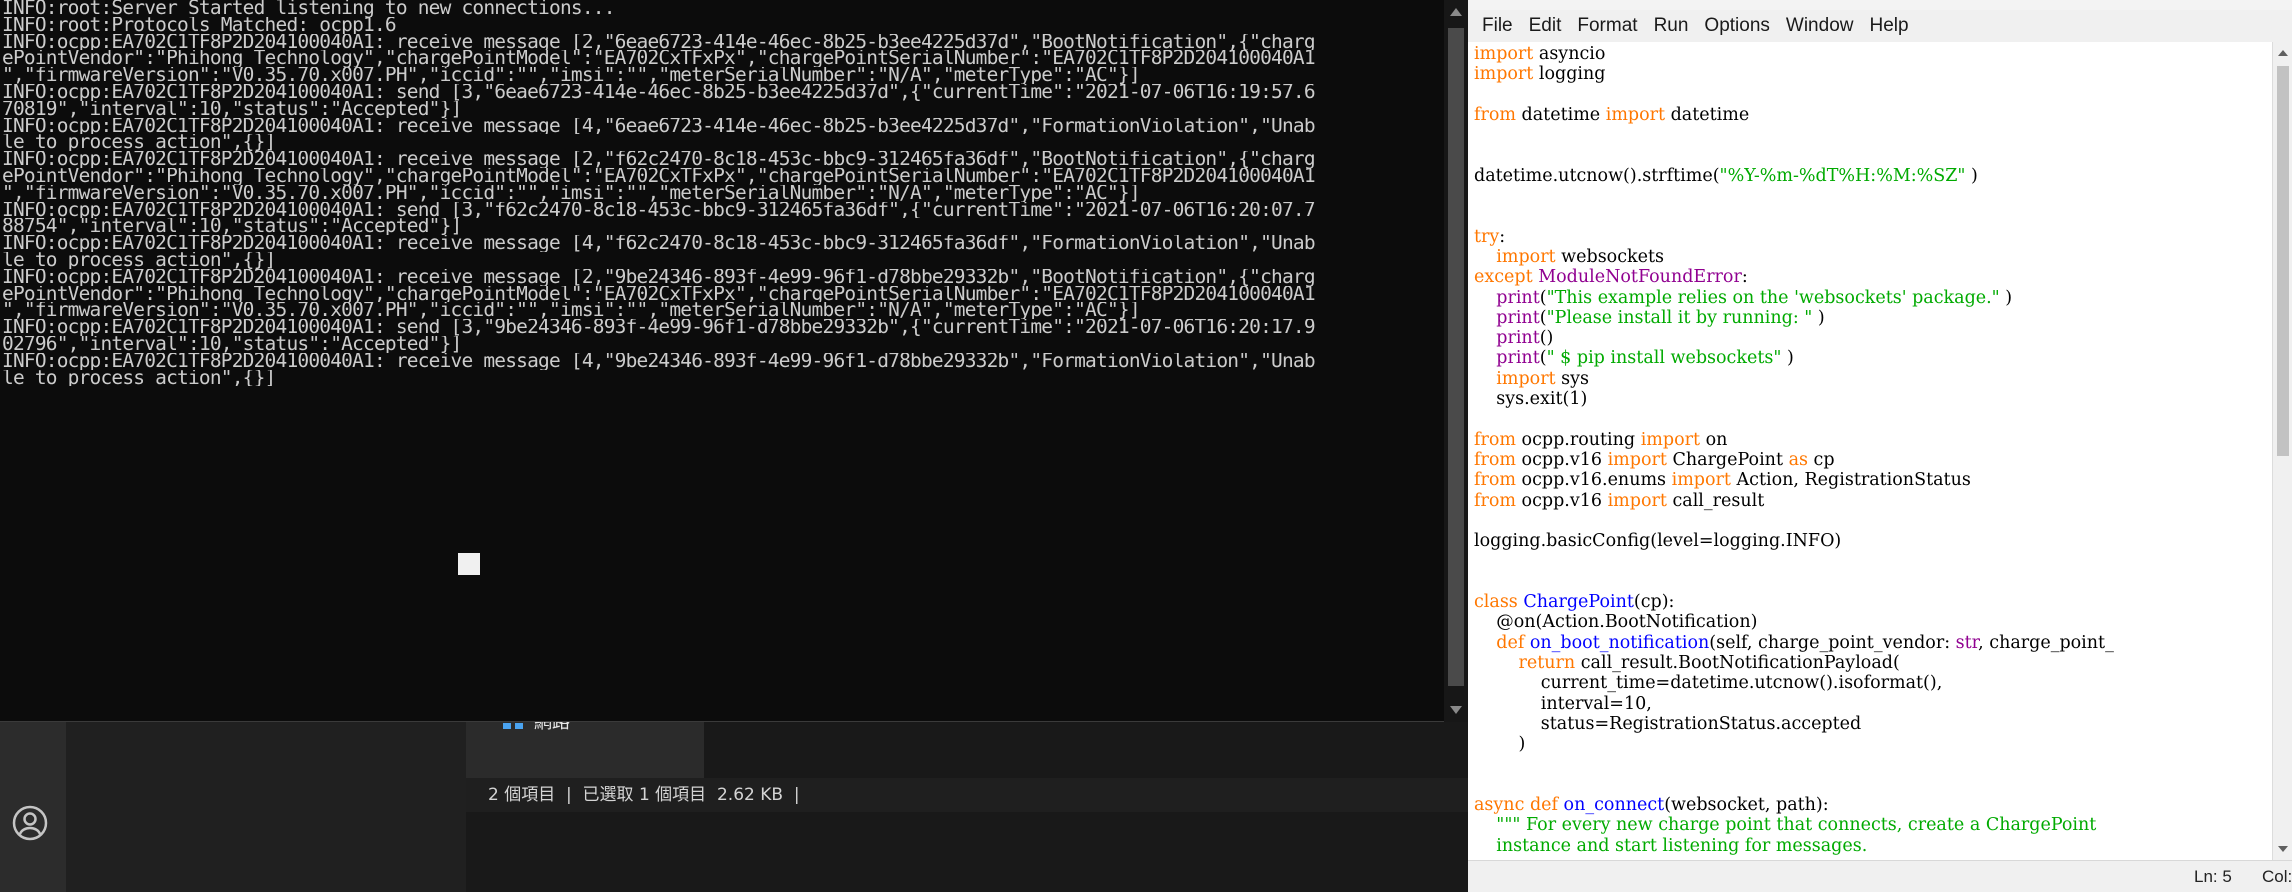 The width and height of the screenshot is (2292, 892). I want to click on code-token: "%Y-%m-%dT%H:%M:%SZ", so click(1842, 175).